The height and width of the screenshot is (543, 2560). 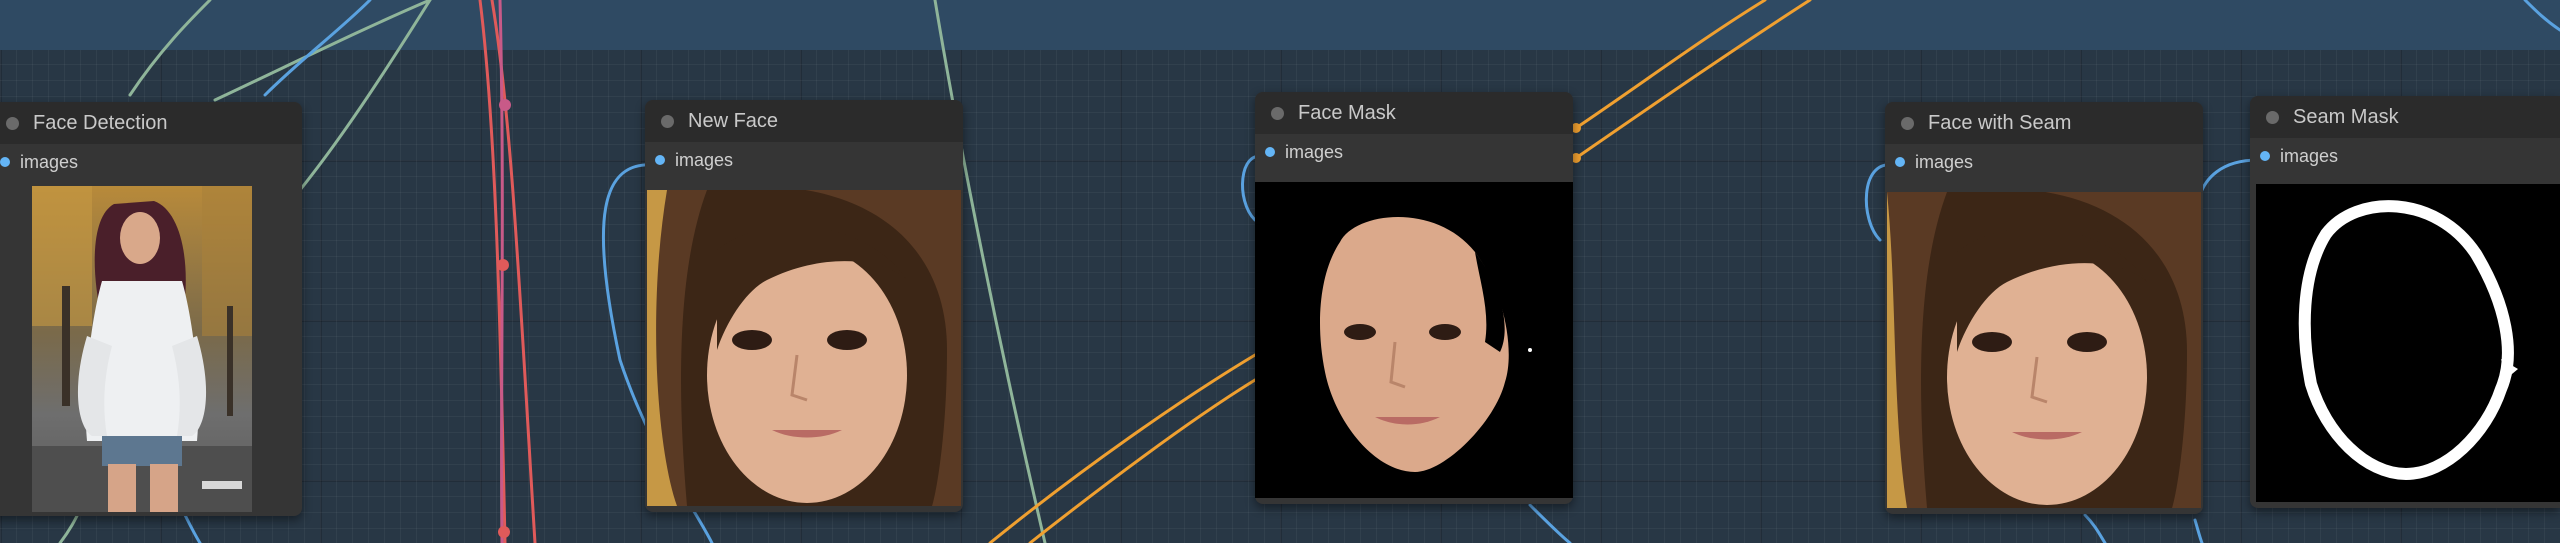 What do you see at coordinates (2000, 122) in the screenshot?
I see `node-title: Face with Seam` at bounding box center [2000, 122].